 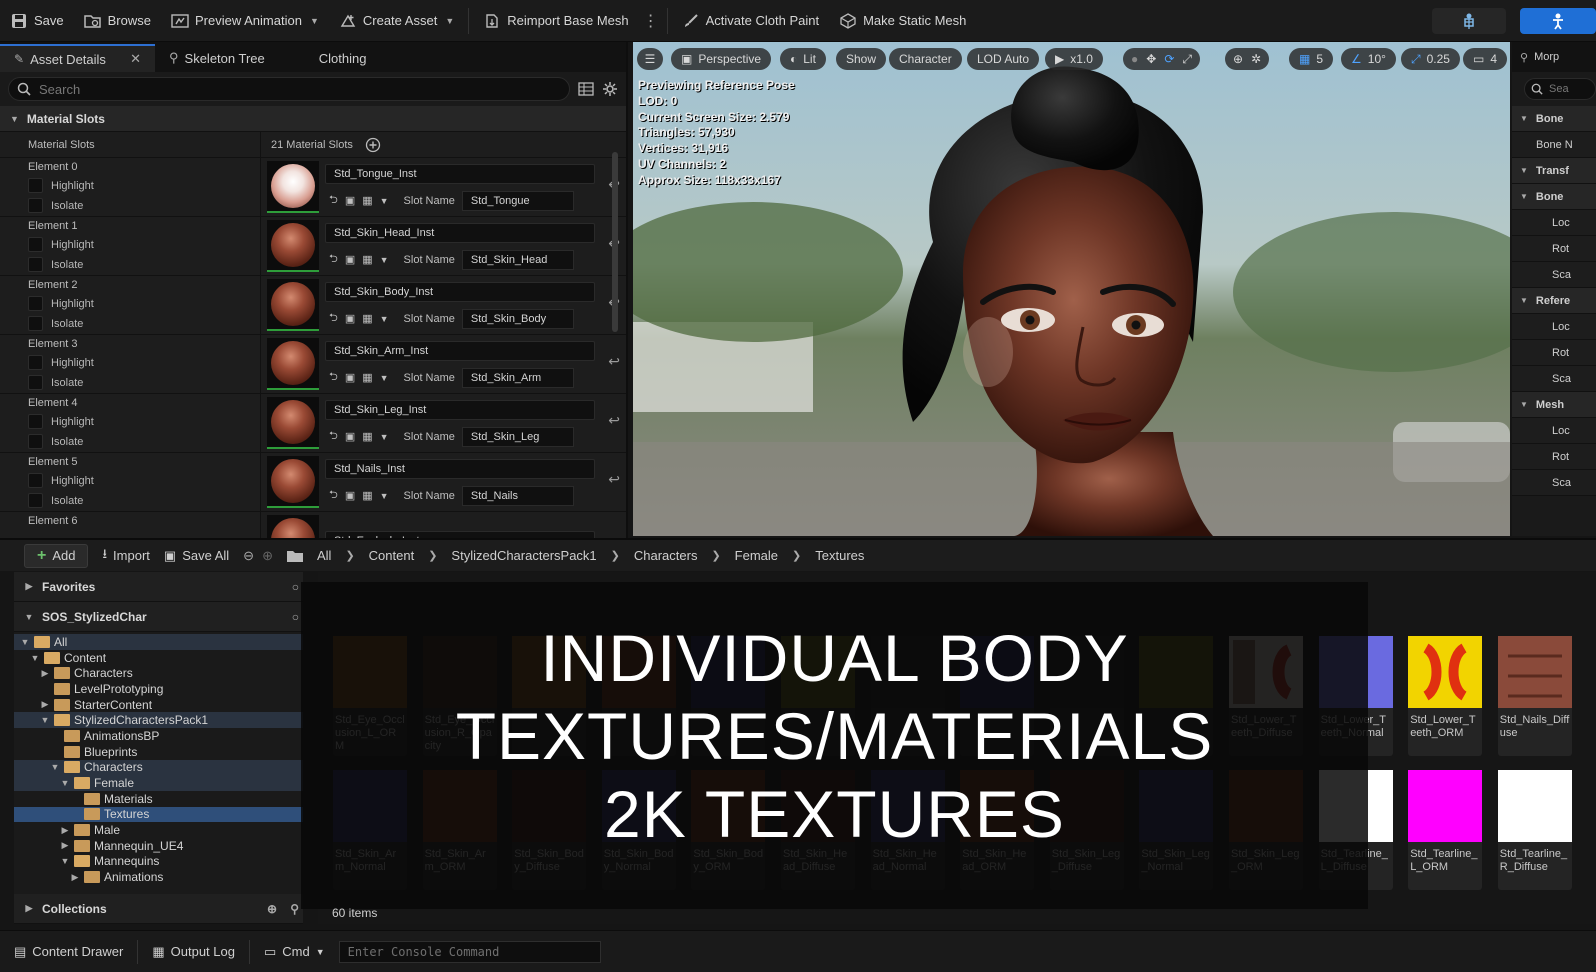 What do you see at coordinates (1534, 830) in the screenshot?
I see `asset-tile: Std_Tearline_R_Diffuse` at bounding box center [1534, 830].